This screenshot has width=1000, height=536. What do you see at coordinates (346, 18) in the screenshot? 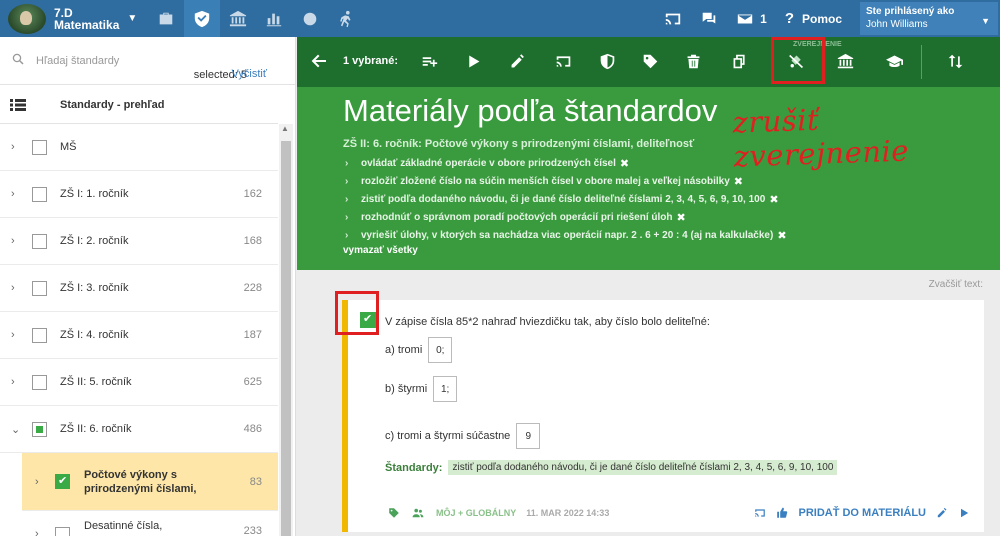
I see `running-person-icon` at bounding box center [346, 18].